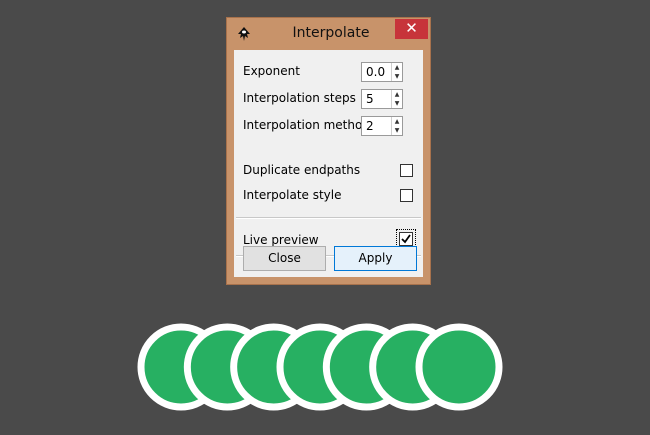  I want to click on apply-button: Apply, so click(375, 258).